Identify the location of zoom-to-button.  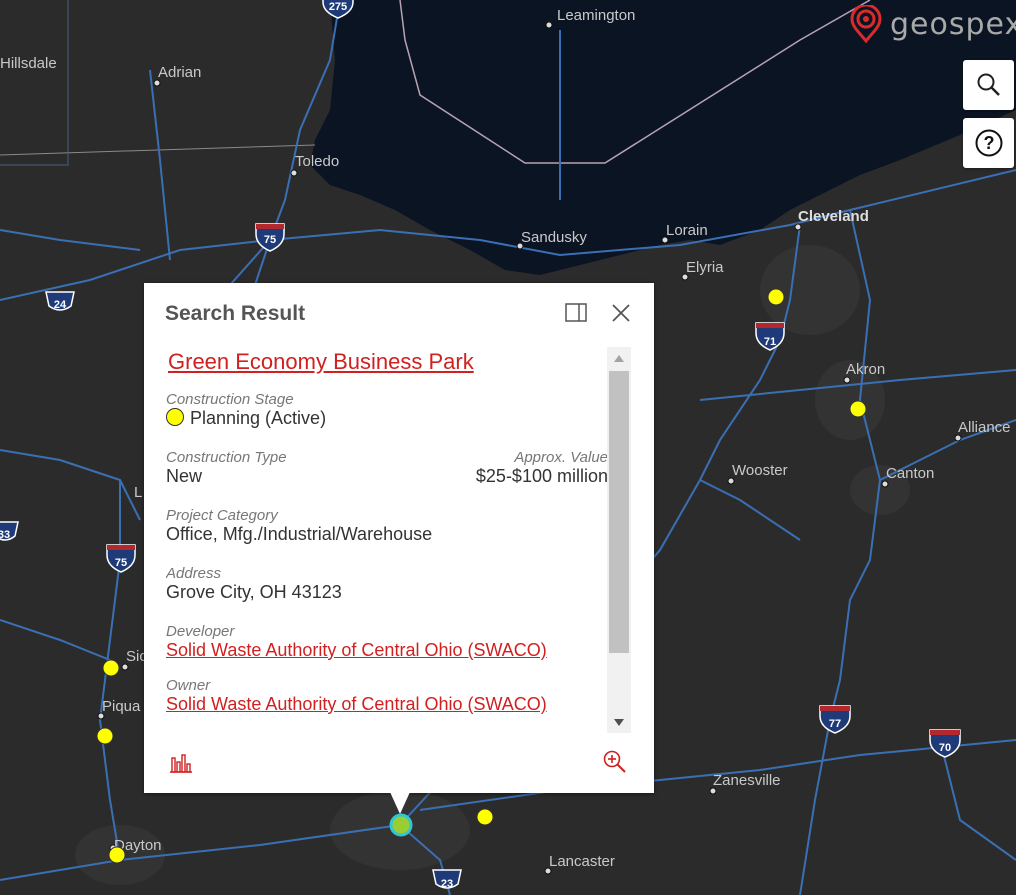
(615, 762).